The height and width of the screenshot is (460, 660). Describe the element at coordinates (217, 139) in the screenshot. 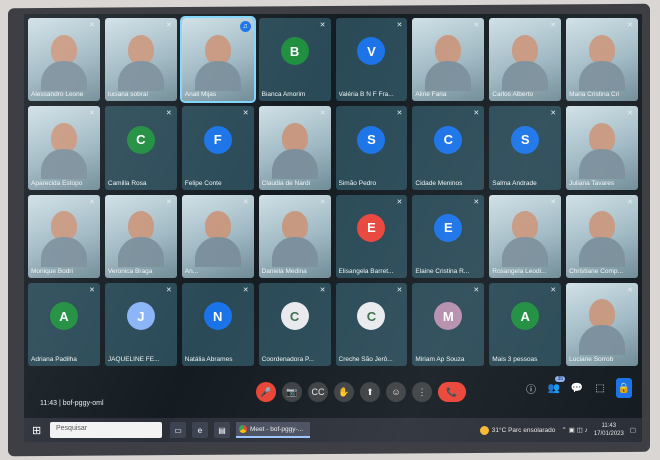

I see `participant-avatar: F` at that location.